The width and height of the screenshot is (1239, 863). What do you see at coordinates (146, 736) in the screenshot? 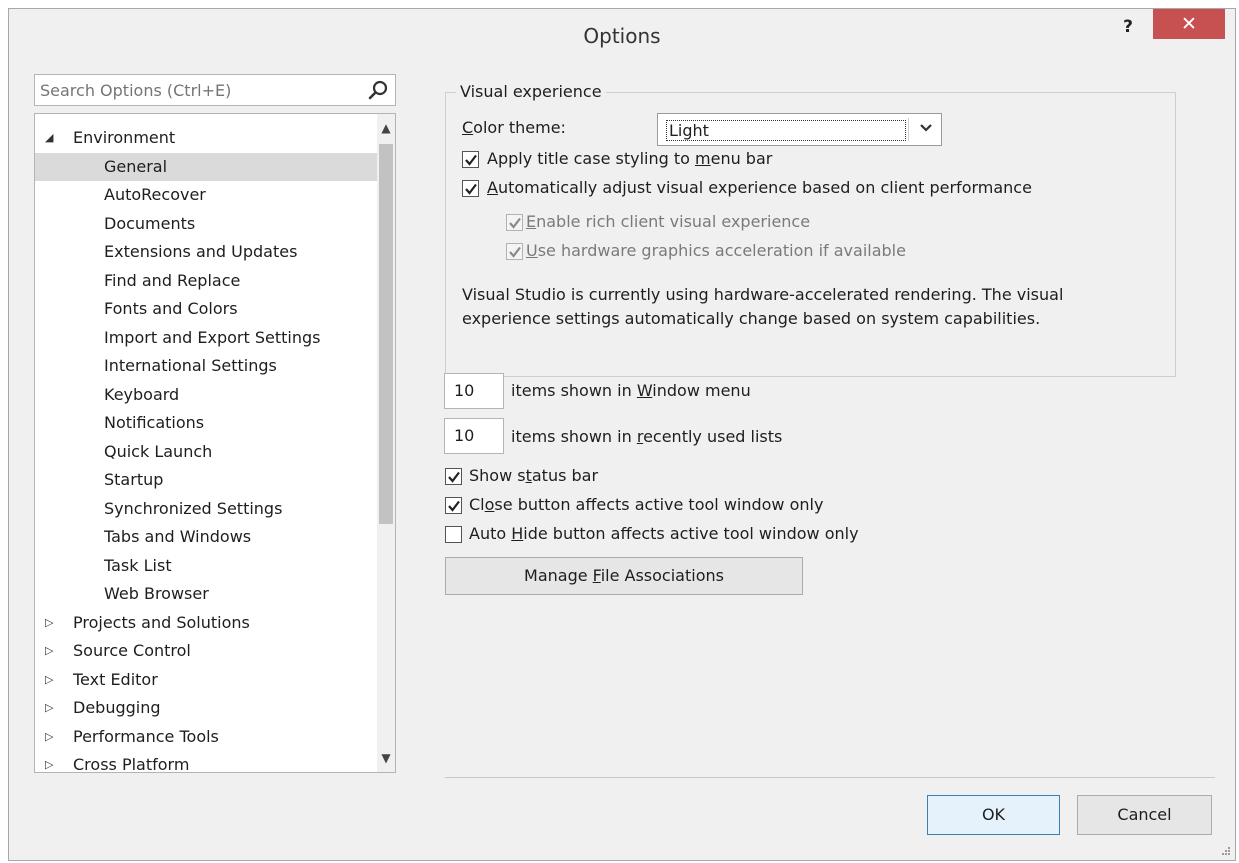
I see `tree-item-label: Performance Tools` at bounding box center [146, 736].